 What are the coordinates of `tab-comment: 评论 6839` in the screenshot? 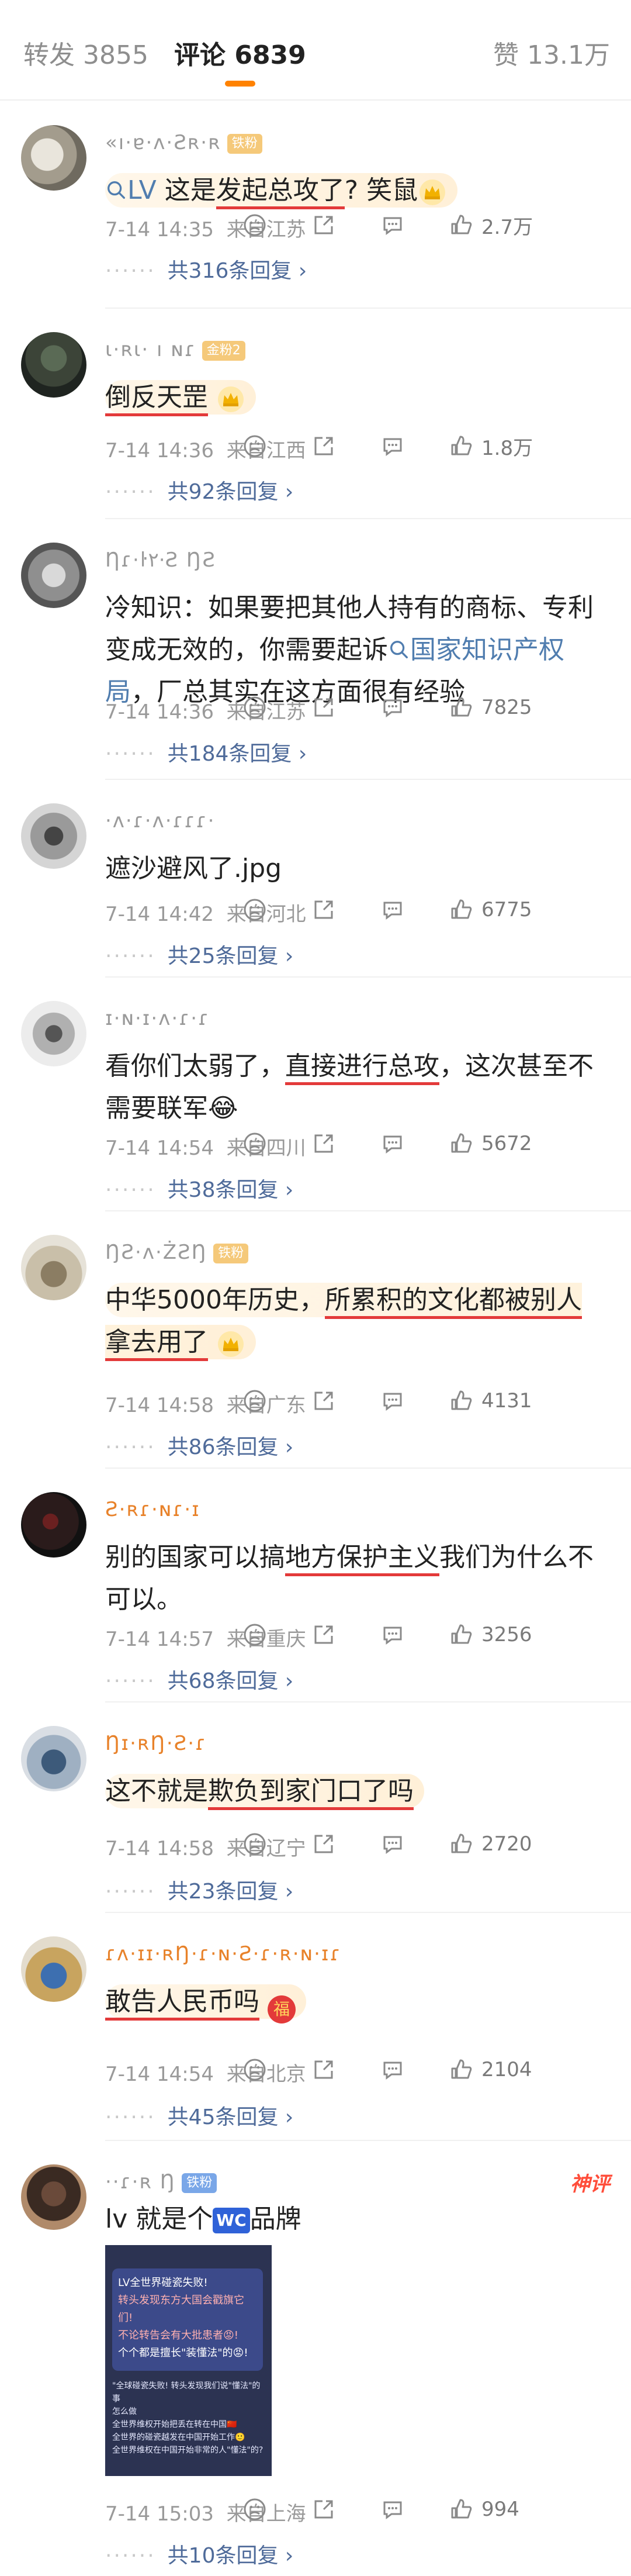 It's located at (240, 52).